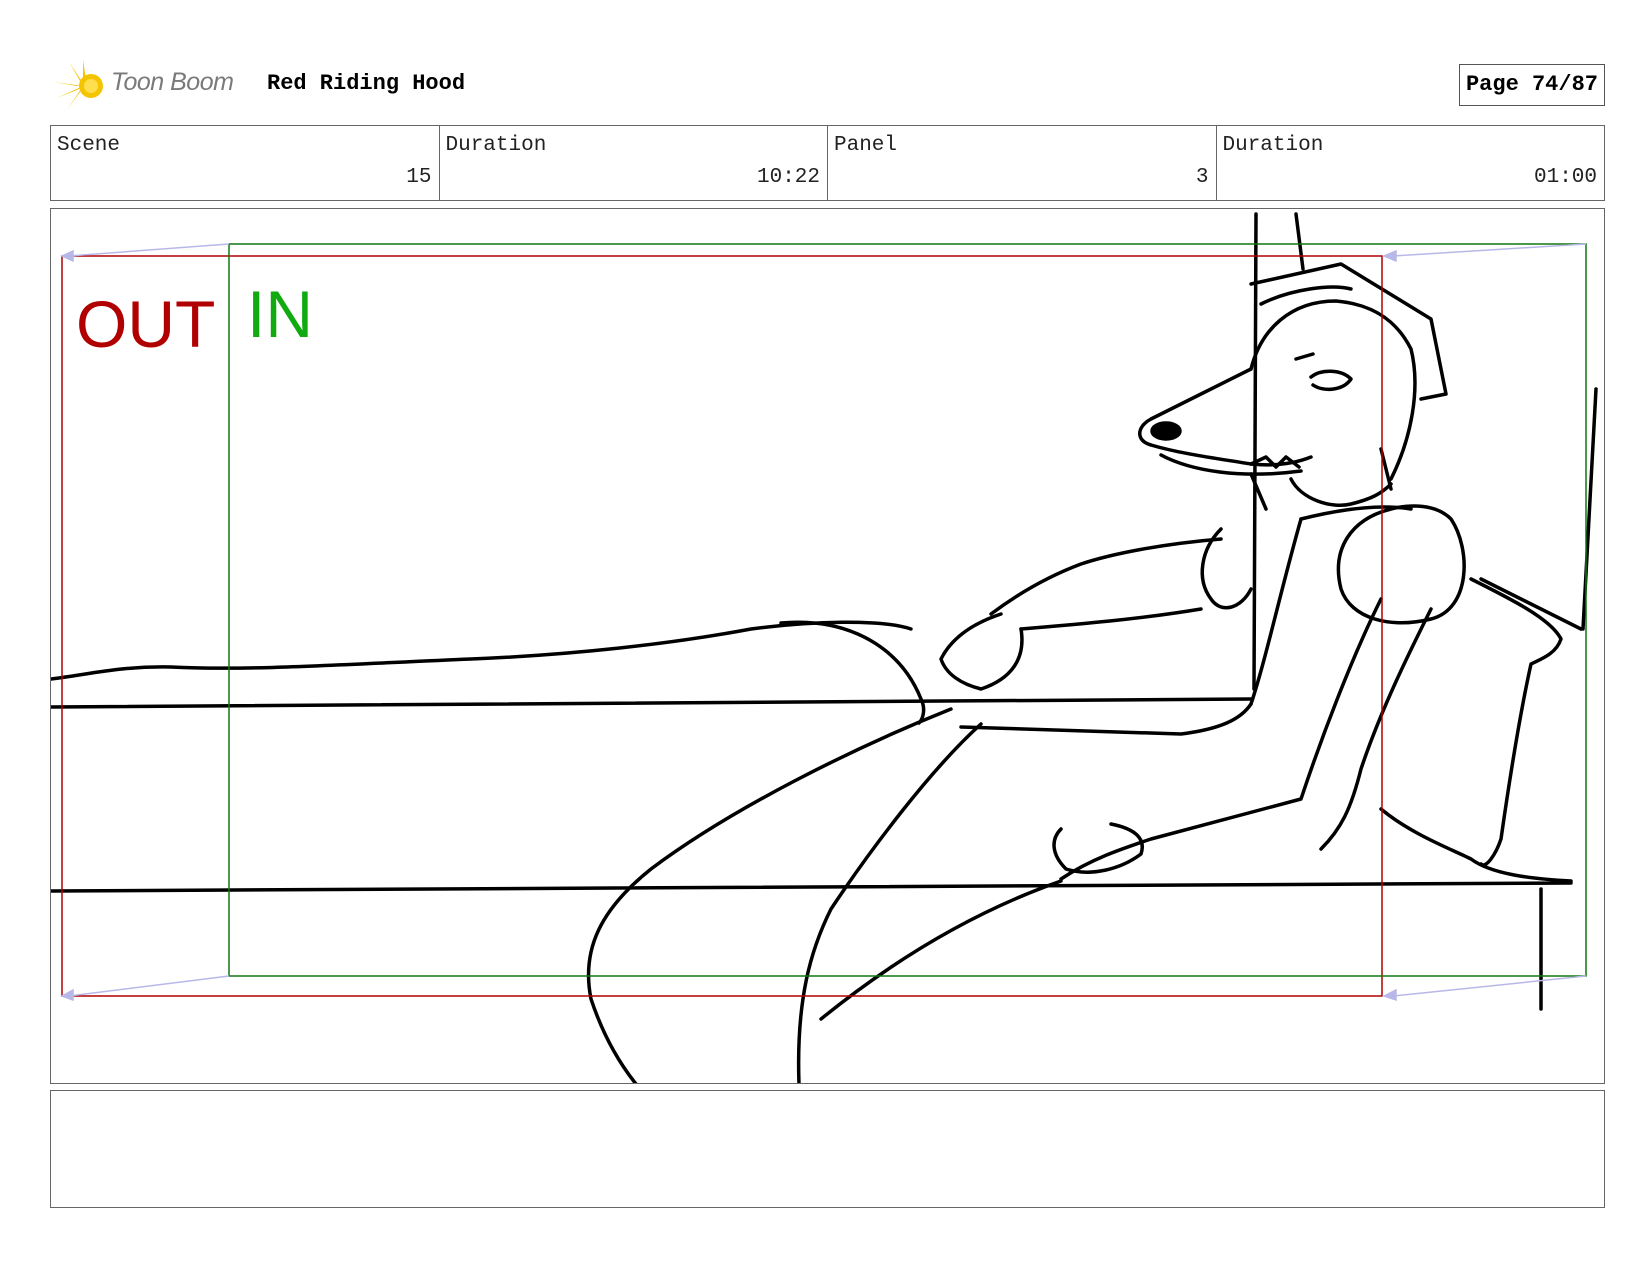 The height and width of the screenshot is (1275, 1650). I want to click on panel-duration-label: Duration, so click(1273, 145).